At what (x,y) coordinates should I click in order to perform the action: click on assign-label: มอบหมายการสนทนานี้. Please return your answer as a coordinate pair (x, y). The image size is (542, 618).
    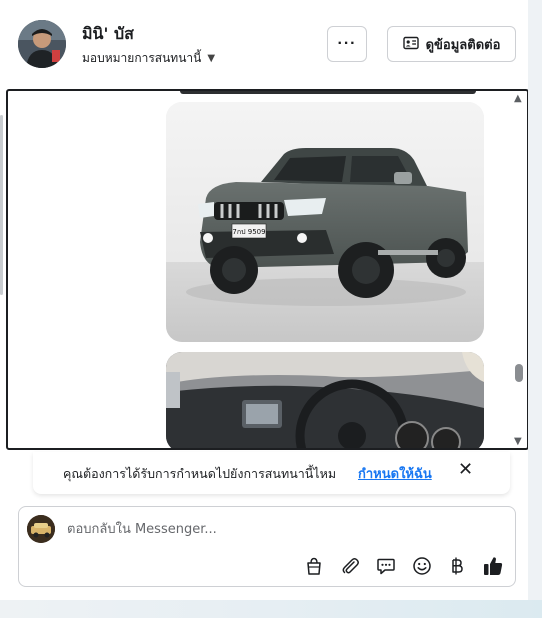
    Looking at the image, I should click on (142, 58).